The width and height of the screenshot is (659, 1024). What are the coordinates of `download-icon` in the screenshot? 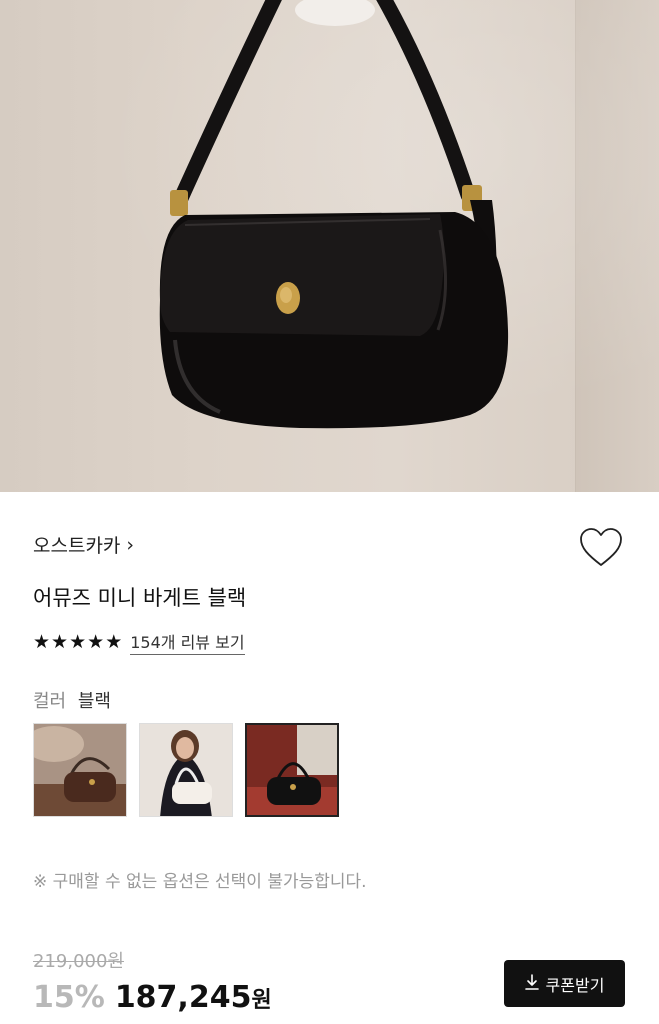 It's located at (531, 983).